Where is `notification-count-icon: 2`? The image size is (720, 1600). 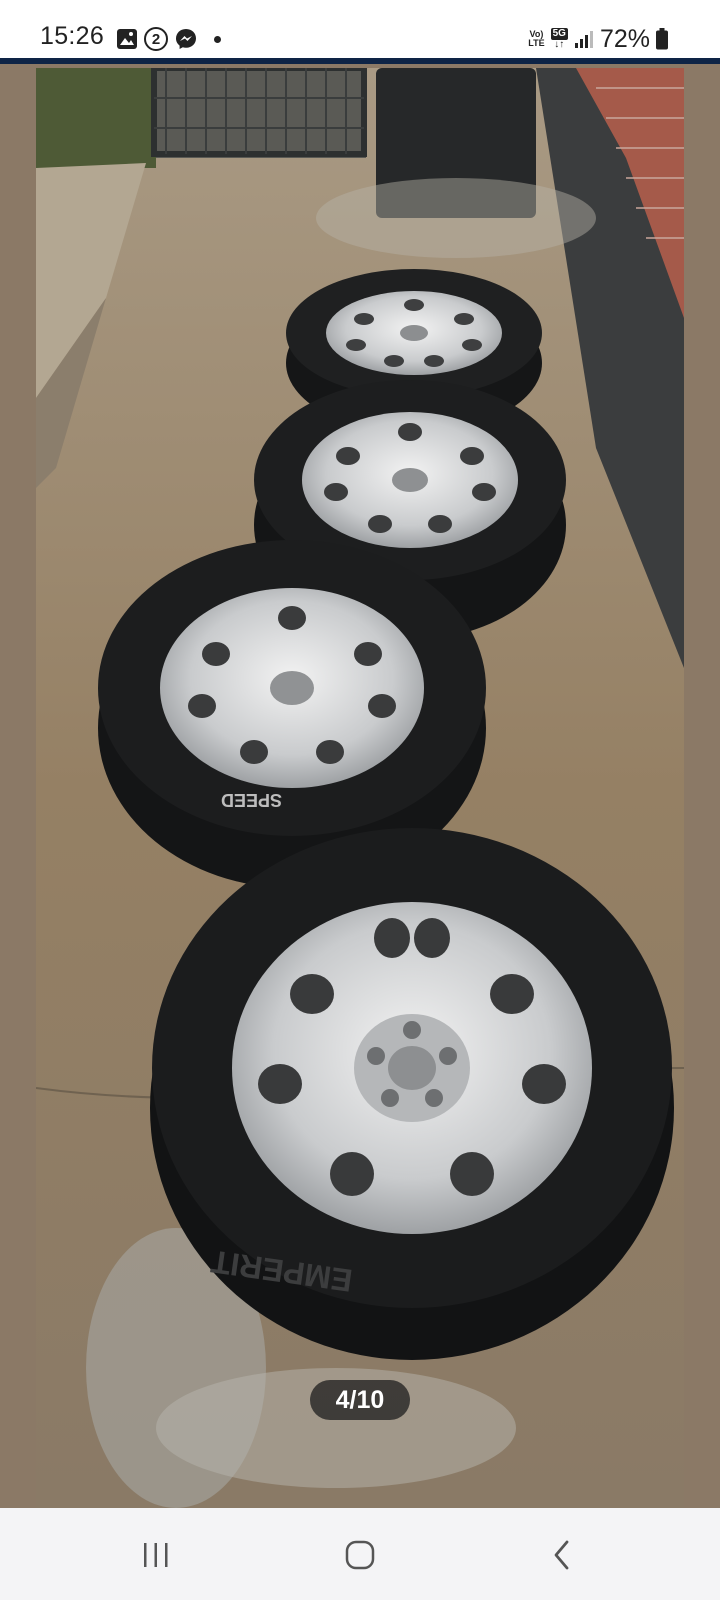 notification-count-icon: 2 is located at coordinates (156, 39).